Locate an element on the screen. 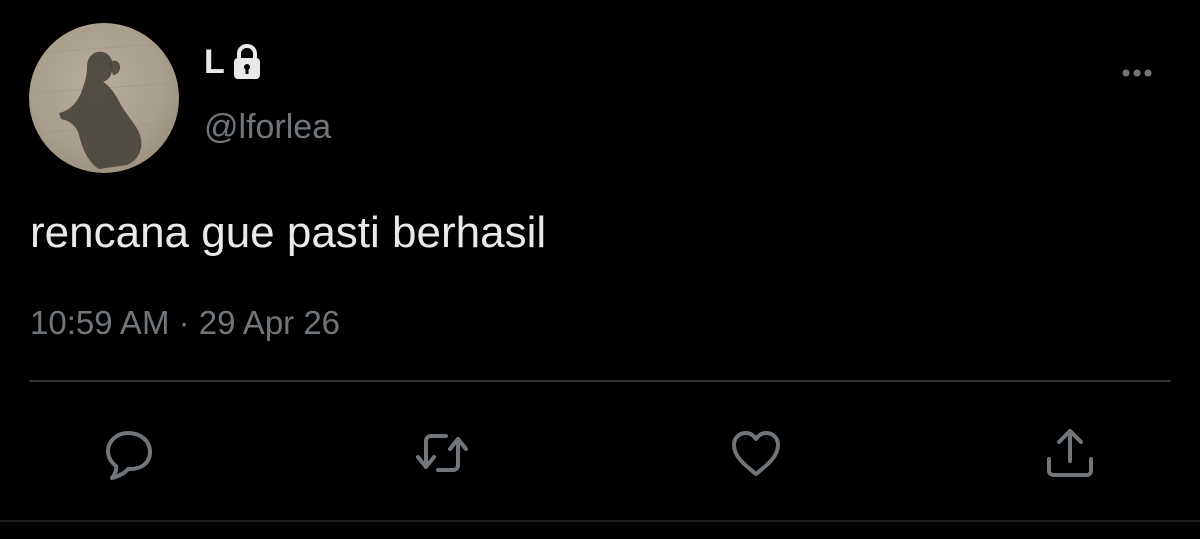 The image size is (1200, 539). retweet-icon is located at coordinates (442, 453).